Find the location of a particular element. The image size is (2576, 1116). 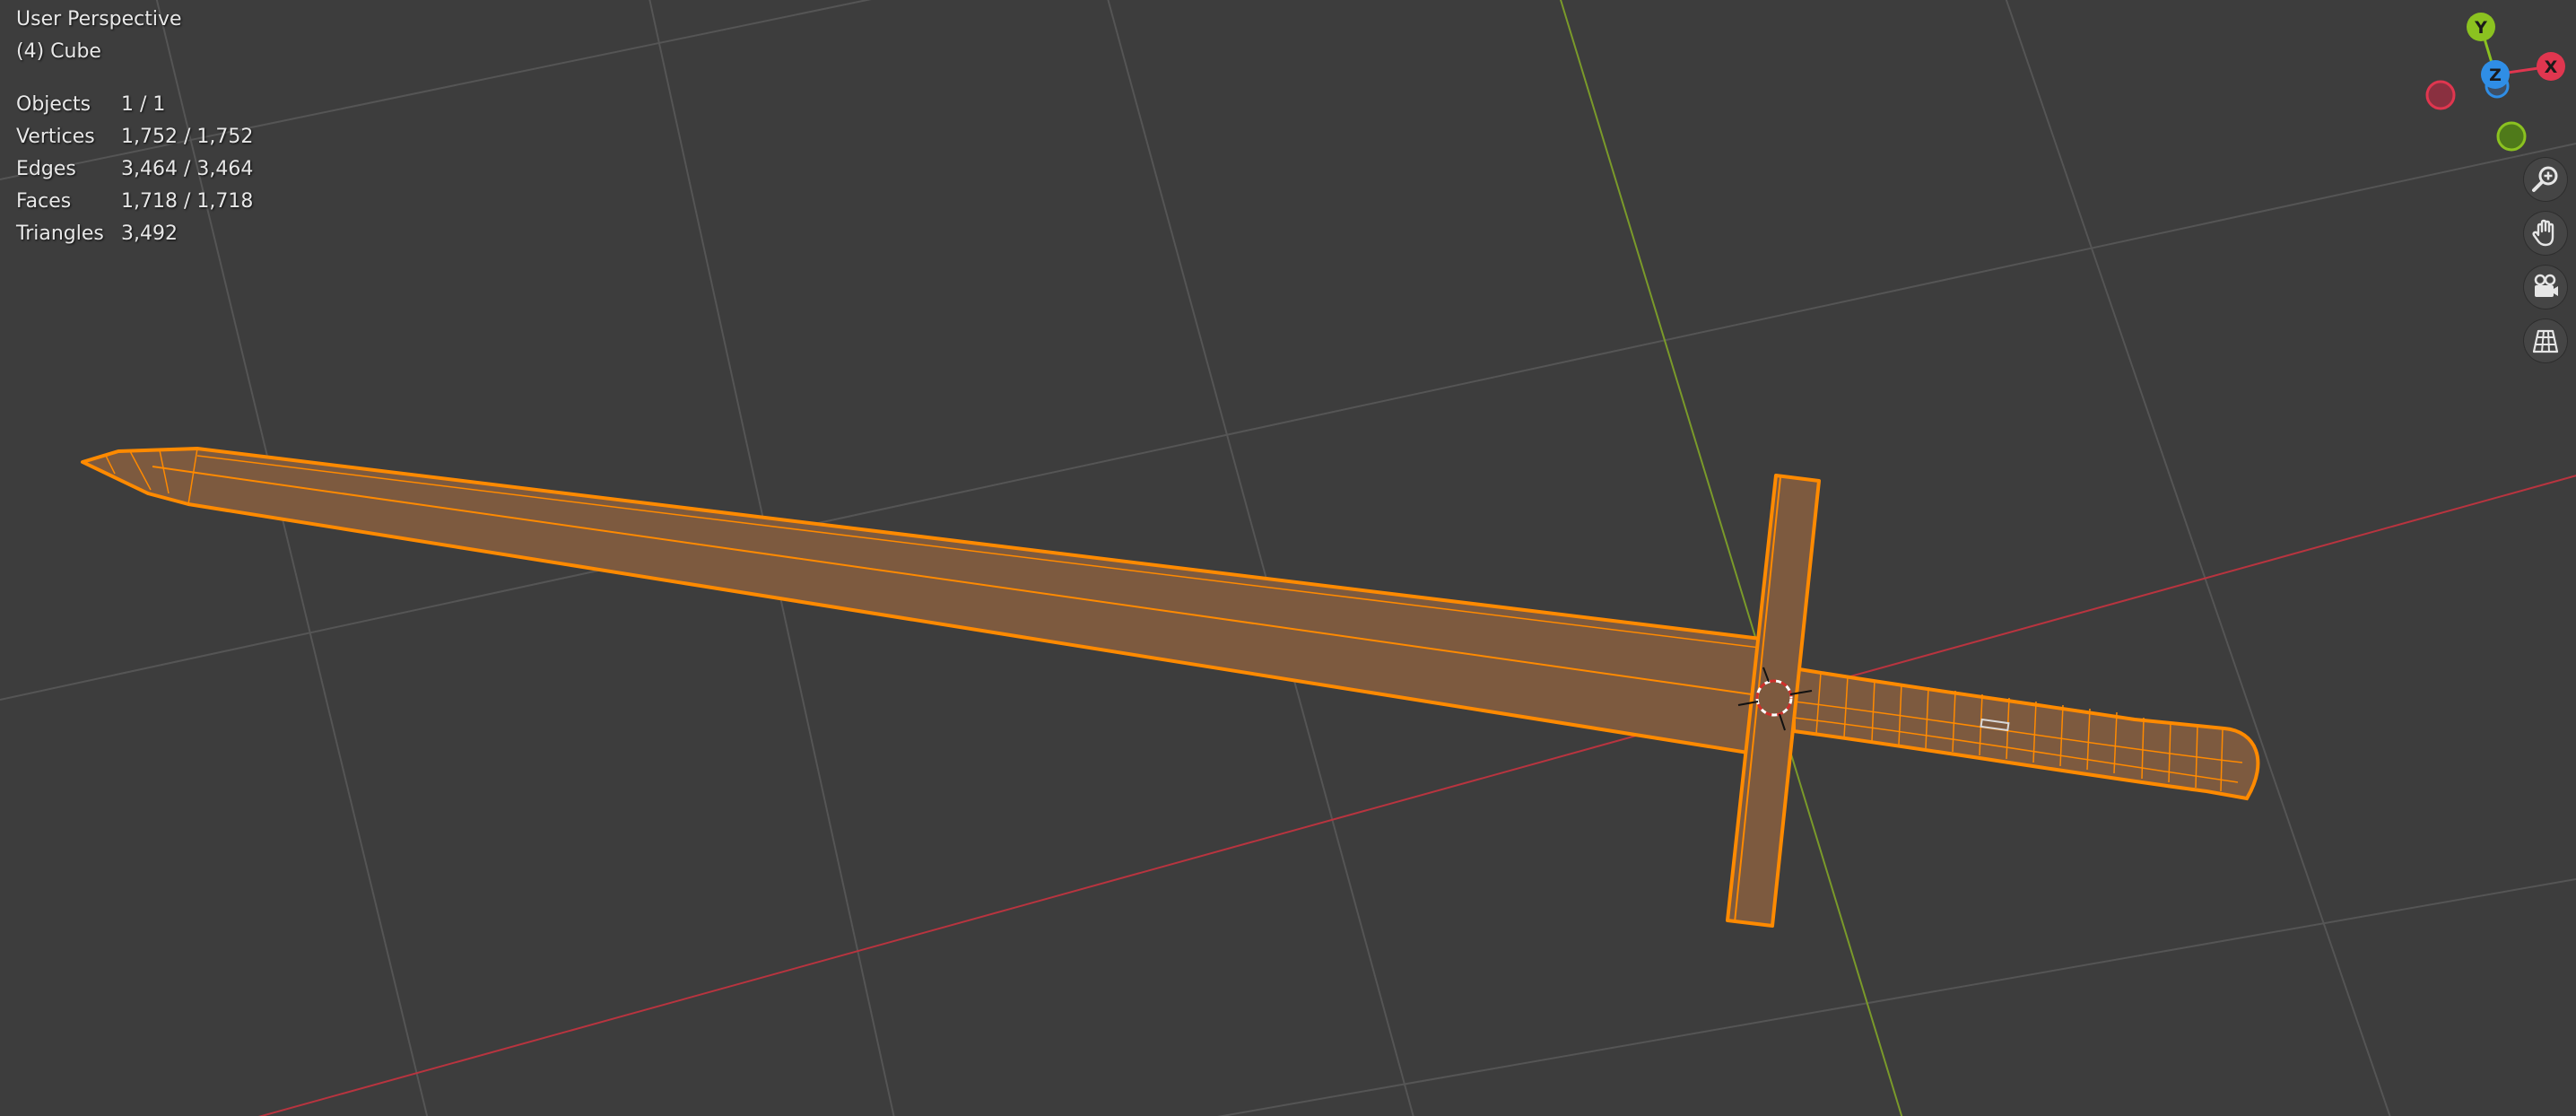

y-axis-line is located at coordinates (1731, 558).